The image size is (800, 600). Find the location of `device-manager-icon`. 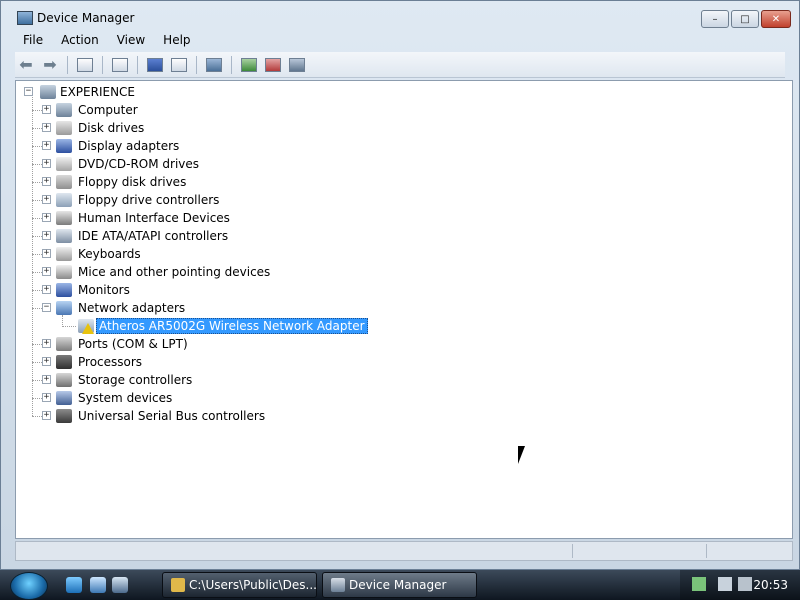

device-manager-icon is located at coordinates (338, 585).